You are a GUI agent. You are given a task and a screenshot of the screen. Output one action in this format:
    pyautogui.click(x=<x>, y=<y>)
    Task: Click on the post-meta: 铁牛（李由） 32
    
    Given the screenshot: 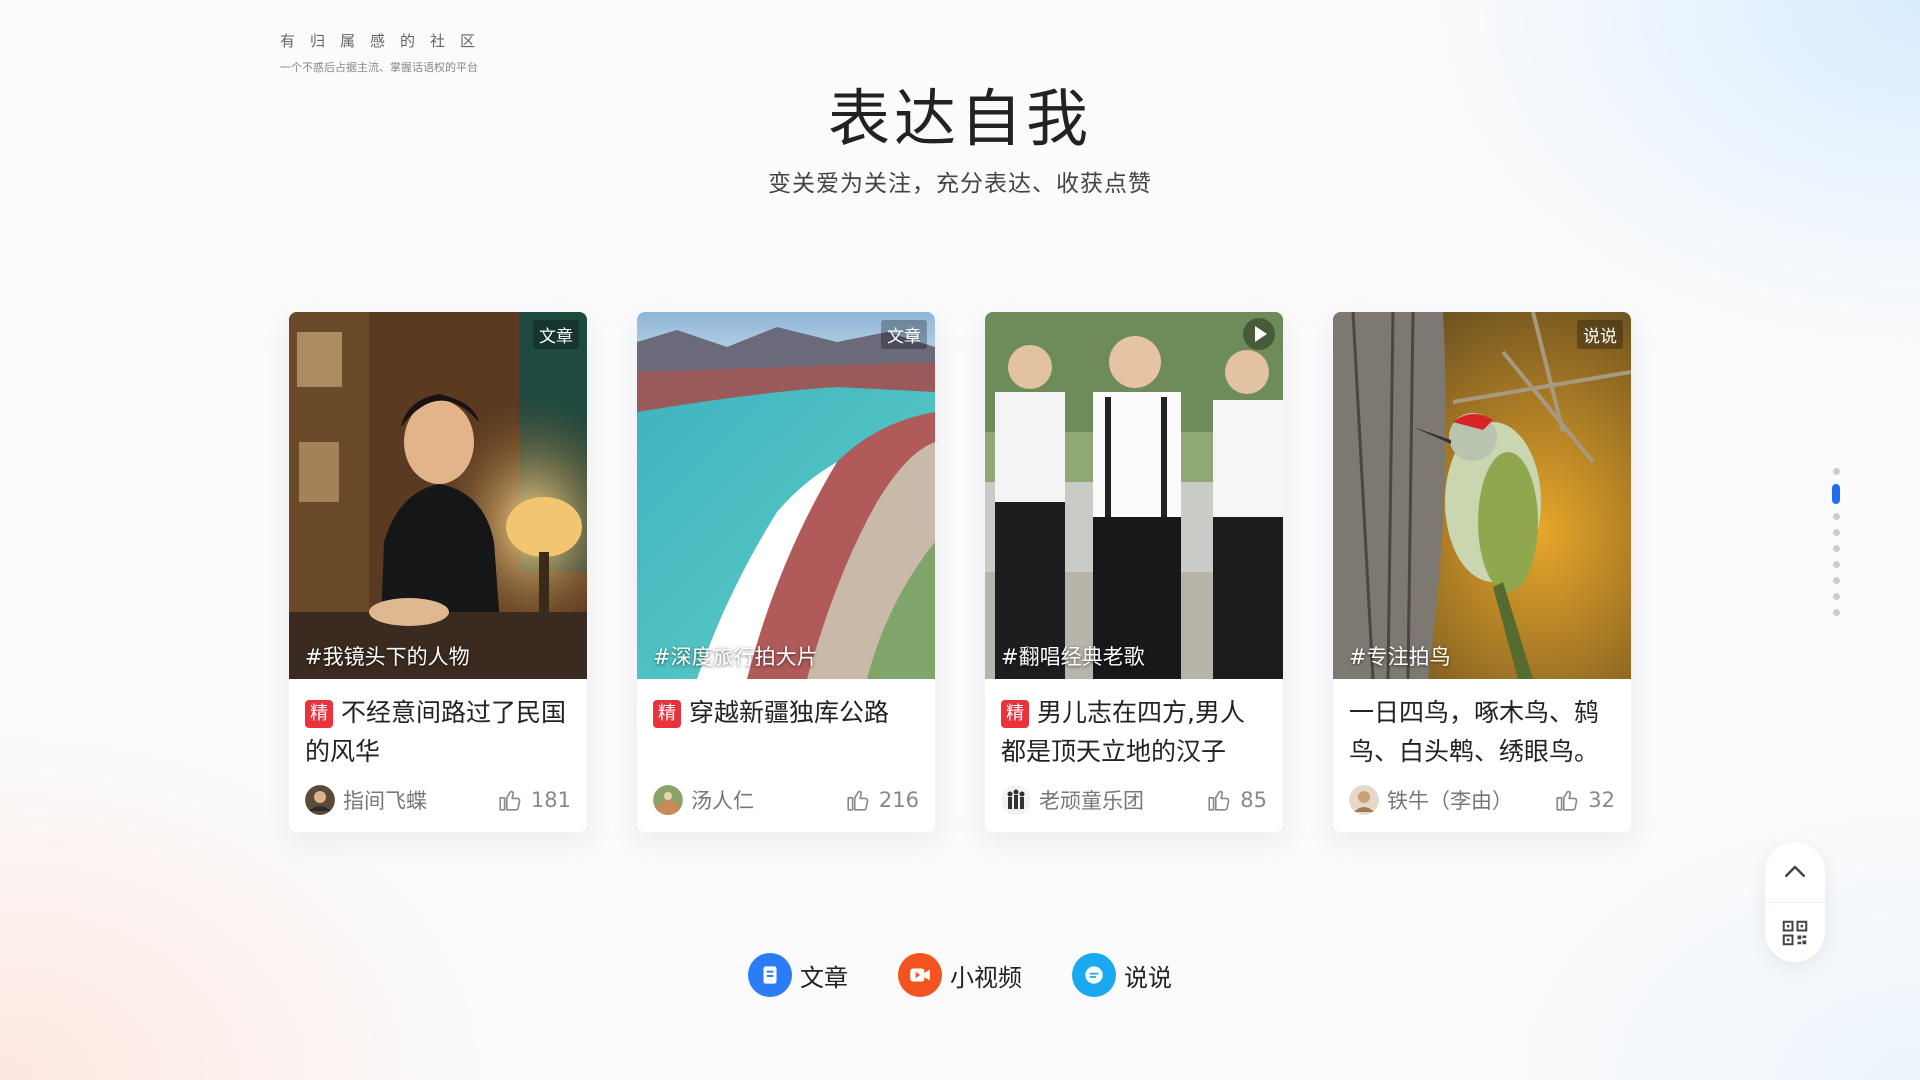 What is the action you would take?
    pyautogui.click(x=1482, y=800)
    